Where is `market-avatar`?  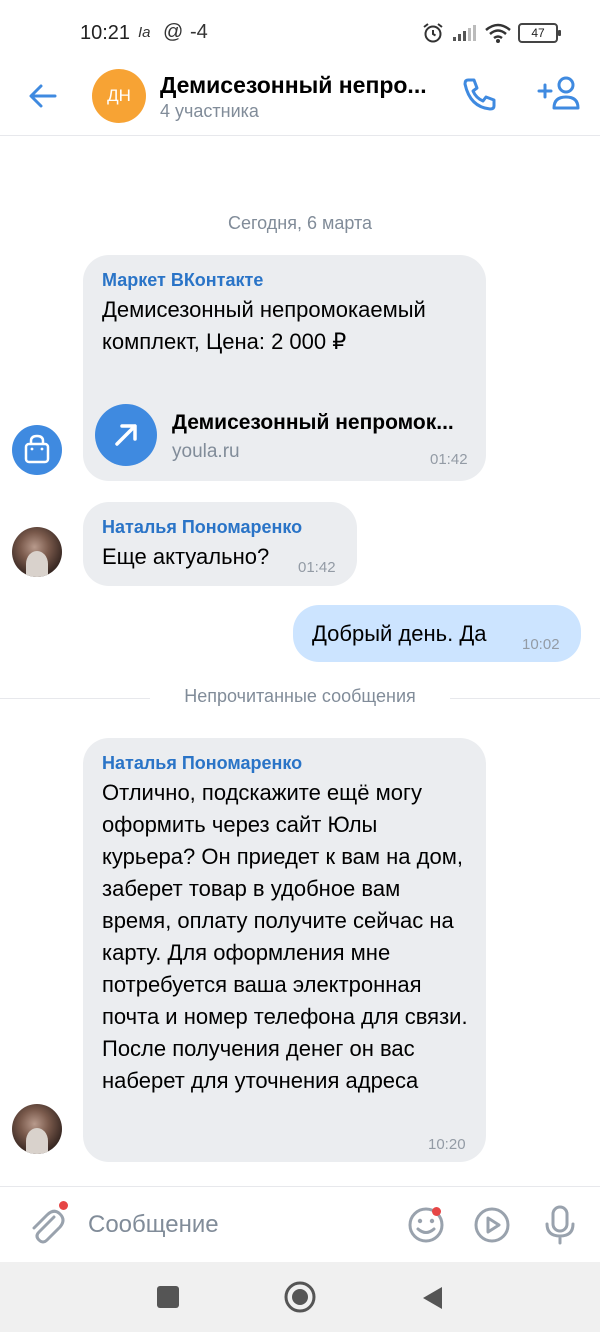
market-avatar is located at coordinates (37, 450).